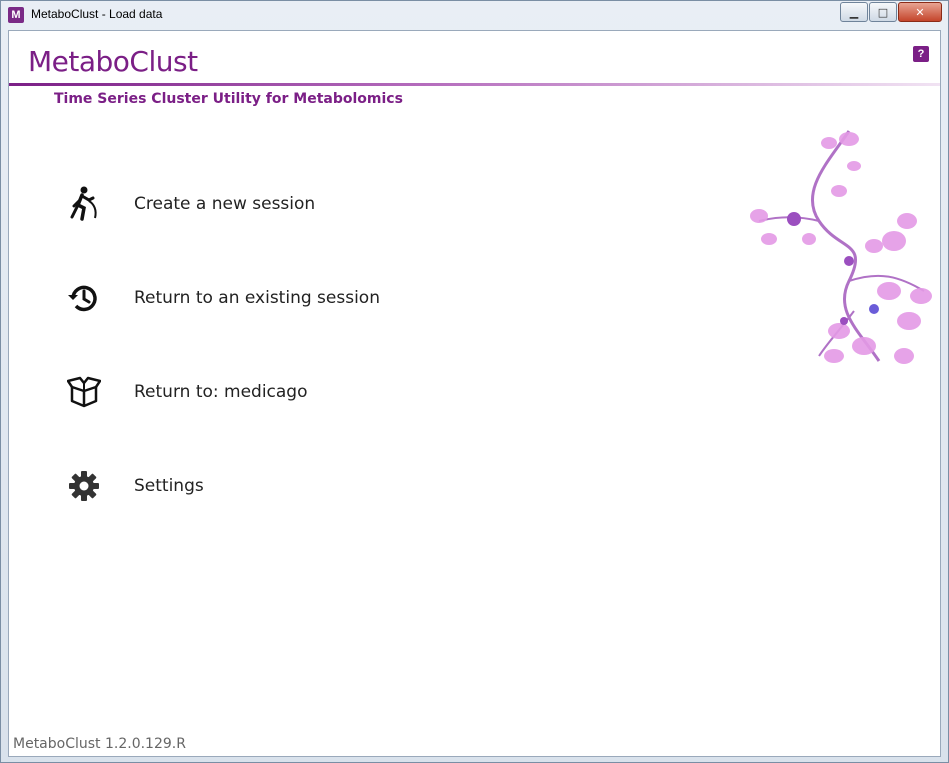  Describe the element at coordinates (84, 392) in the screenshot. I see `box-icon` at that location.